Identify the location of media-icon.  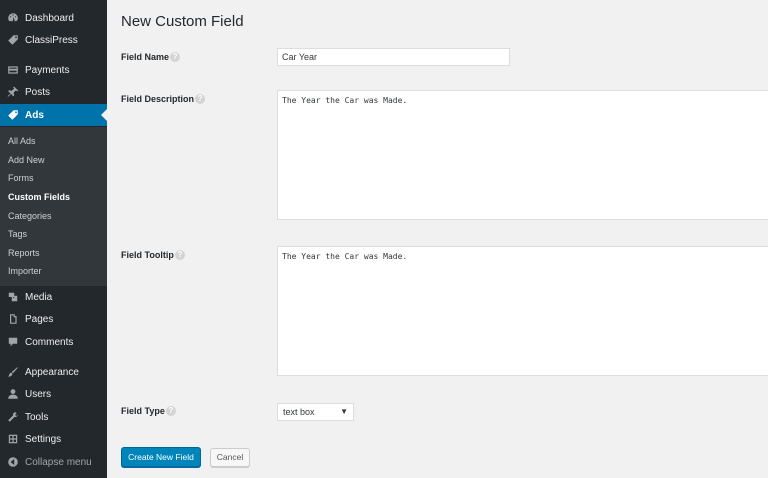
(13, 297).